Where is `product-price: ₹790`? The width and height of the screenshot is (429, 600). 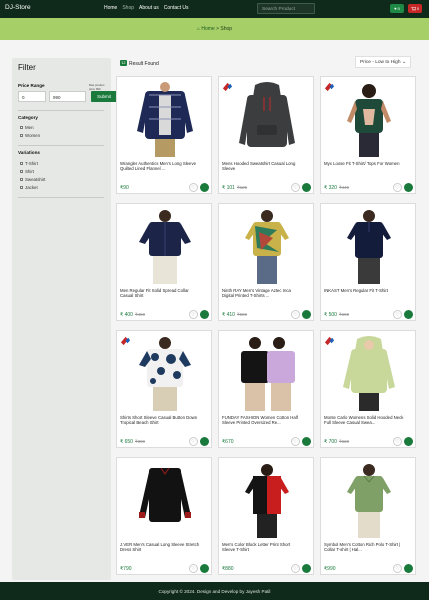
product-price: ₹790 is located at coordinates (126, 569).